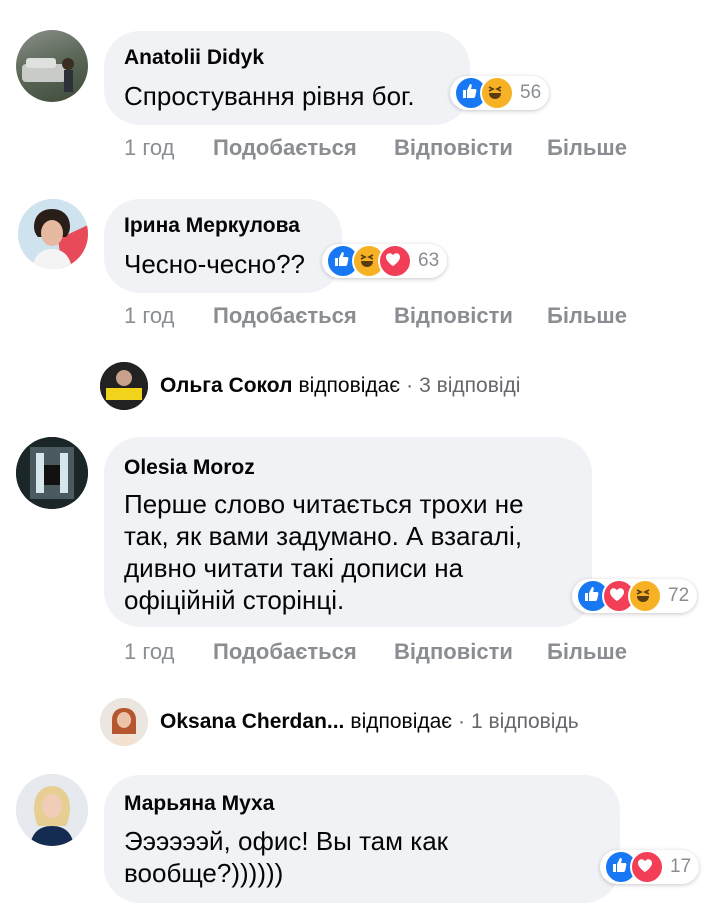 The image size is (720, 913). I want to click on reaction-count: 63, so click(429, 260).